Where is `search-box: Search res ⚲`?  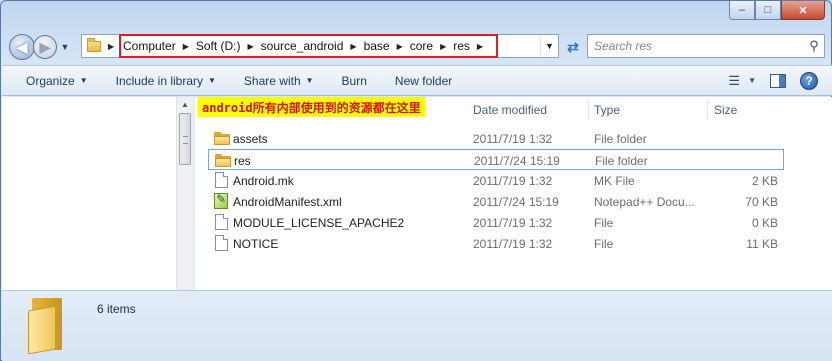
search-box: Search res ⚲ is located at coordinates (706, 46).